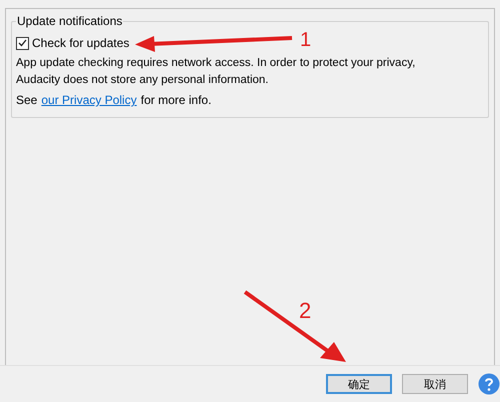  I want to click on checkbox-label: Check for updates, so click(81, 43).